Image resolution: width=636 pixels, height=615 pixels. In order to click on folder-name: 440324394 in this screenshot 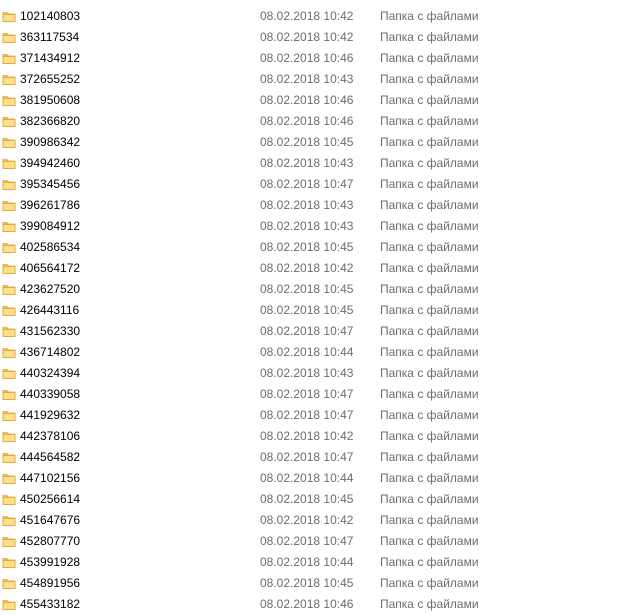, I will do `click(50, 373)`.